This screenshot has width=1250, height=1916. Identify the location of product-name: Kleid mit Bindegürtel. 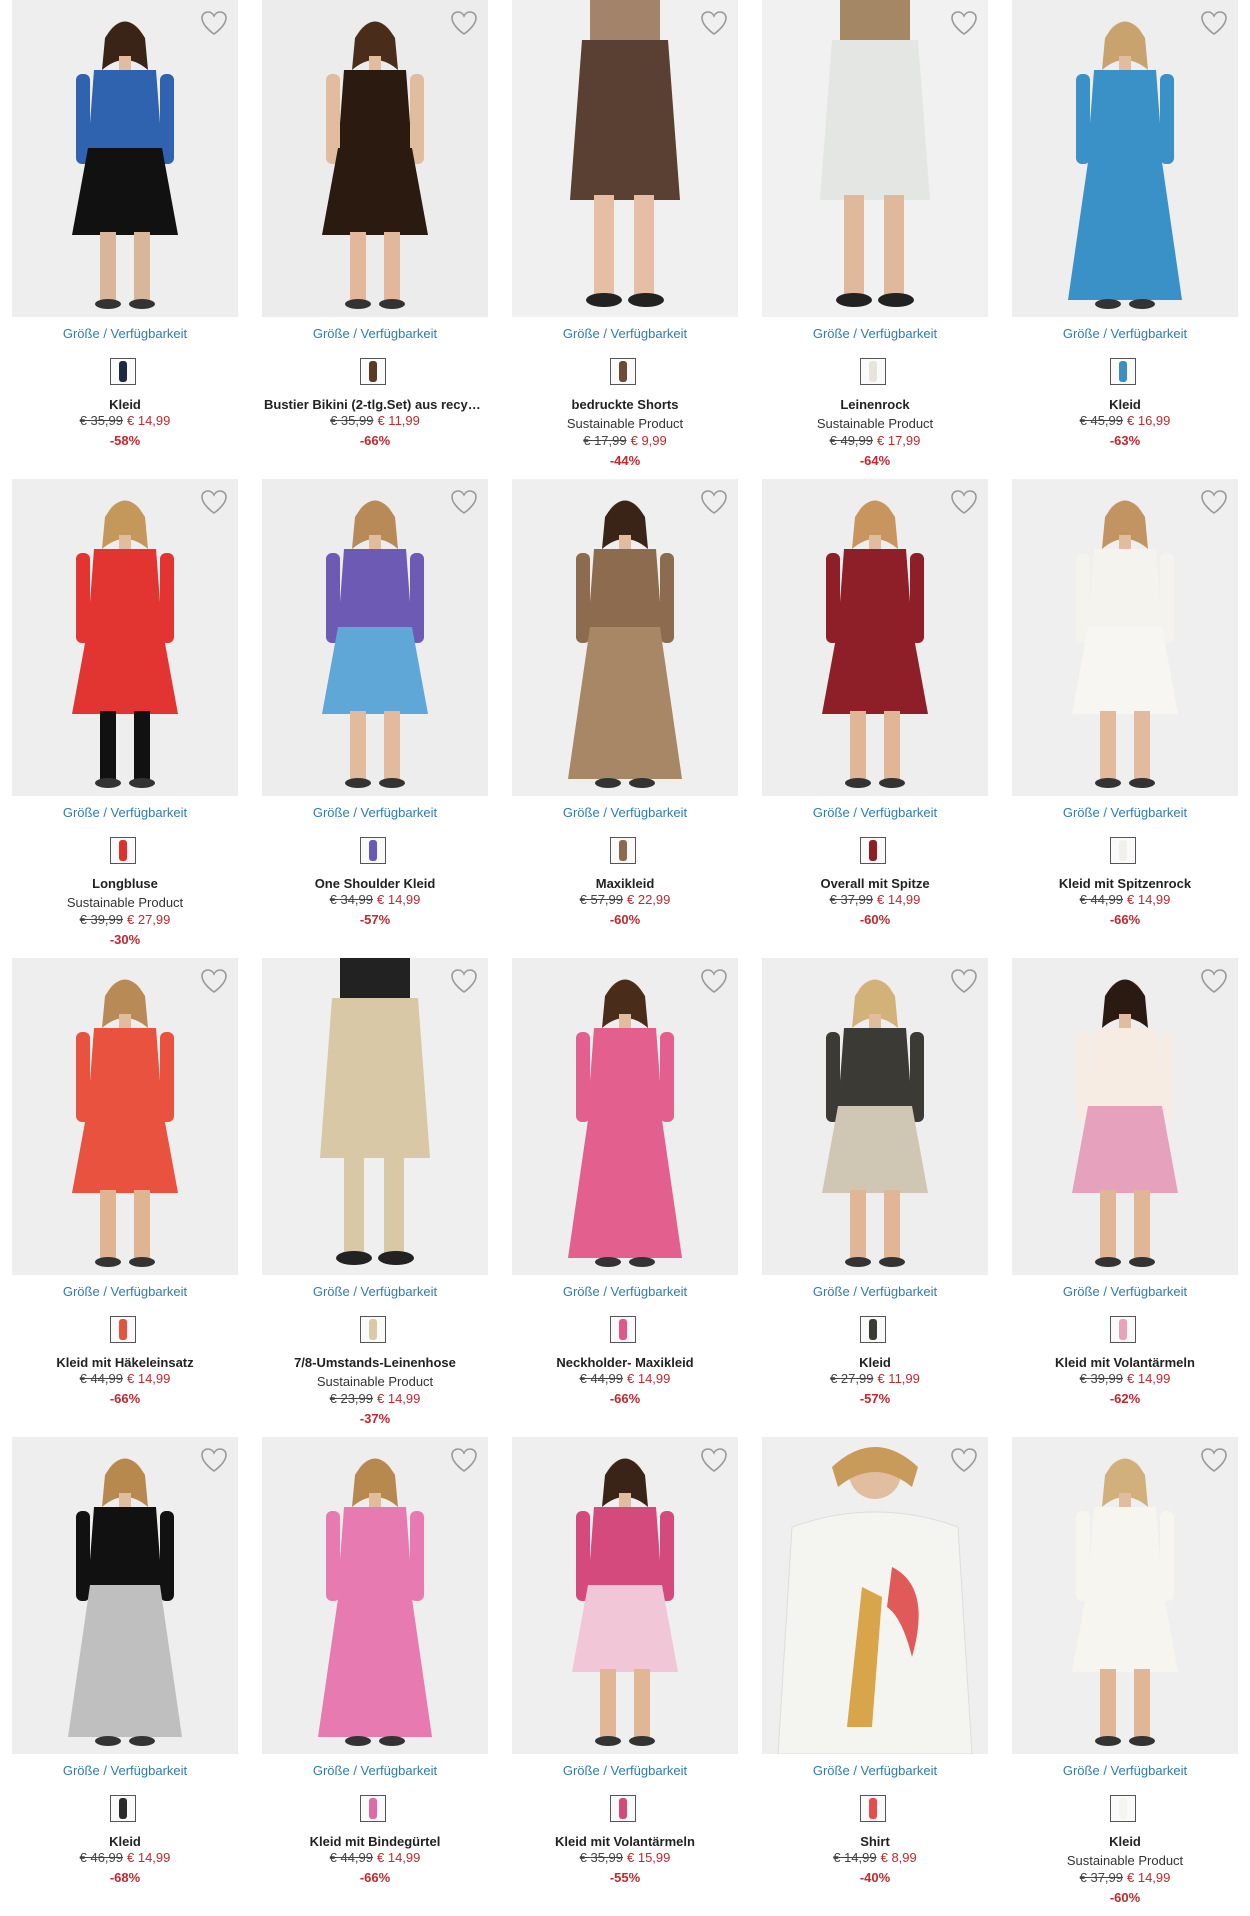
(375, 1841).